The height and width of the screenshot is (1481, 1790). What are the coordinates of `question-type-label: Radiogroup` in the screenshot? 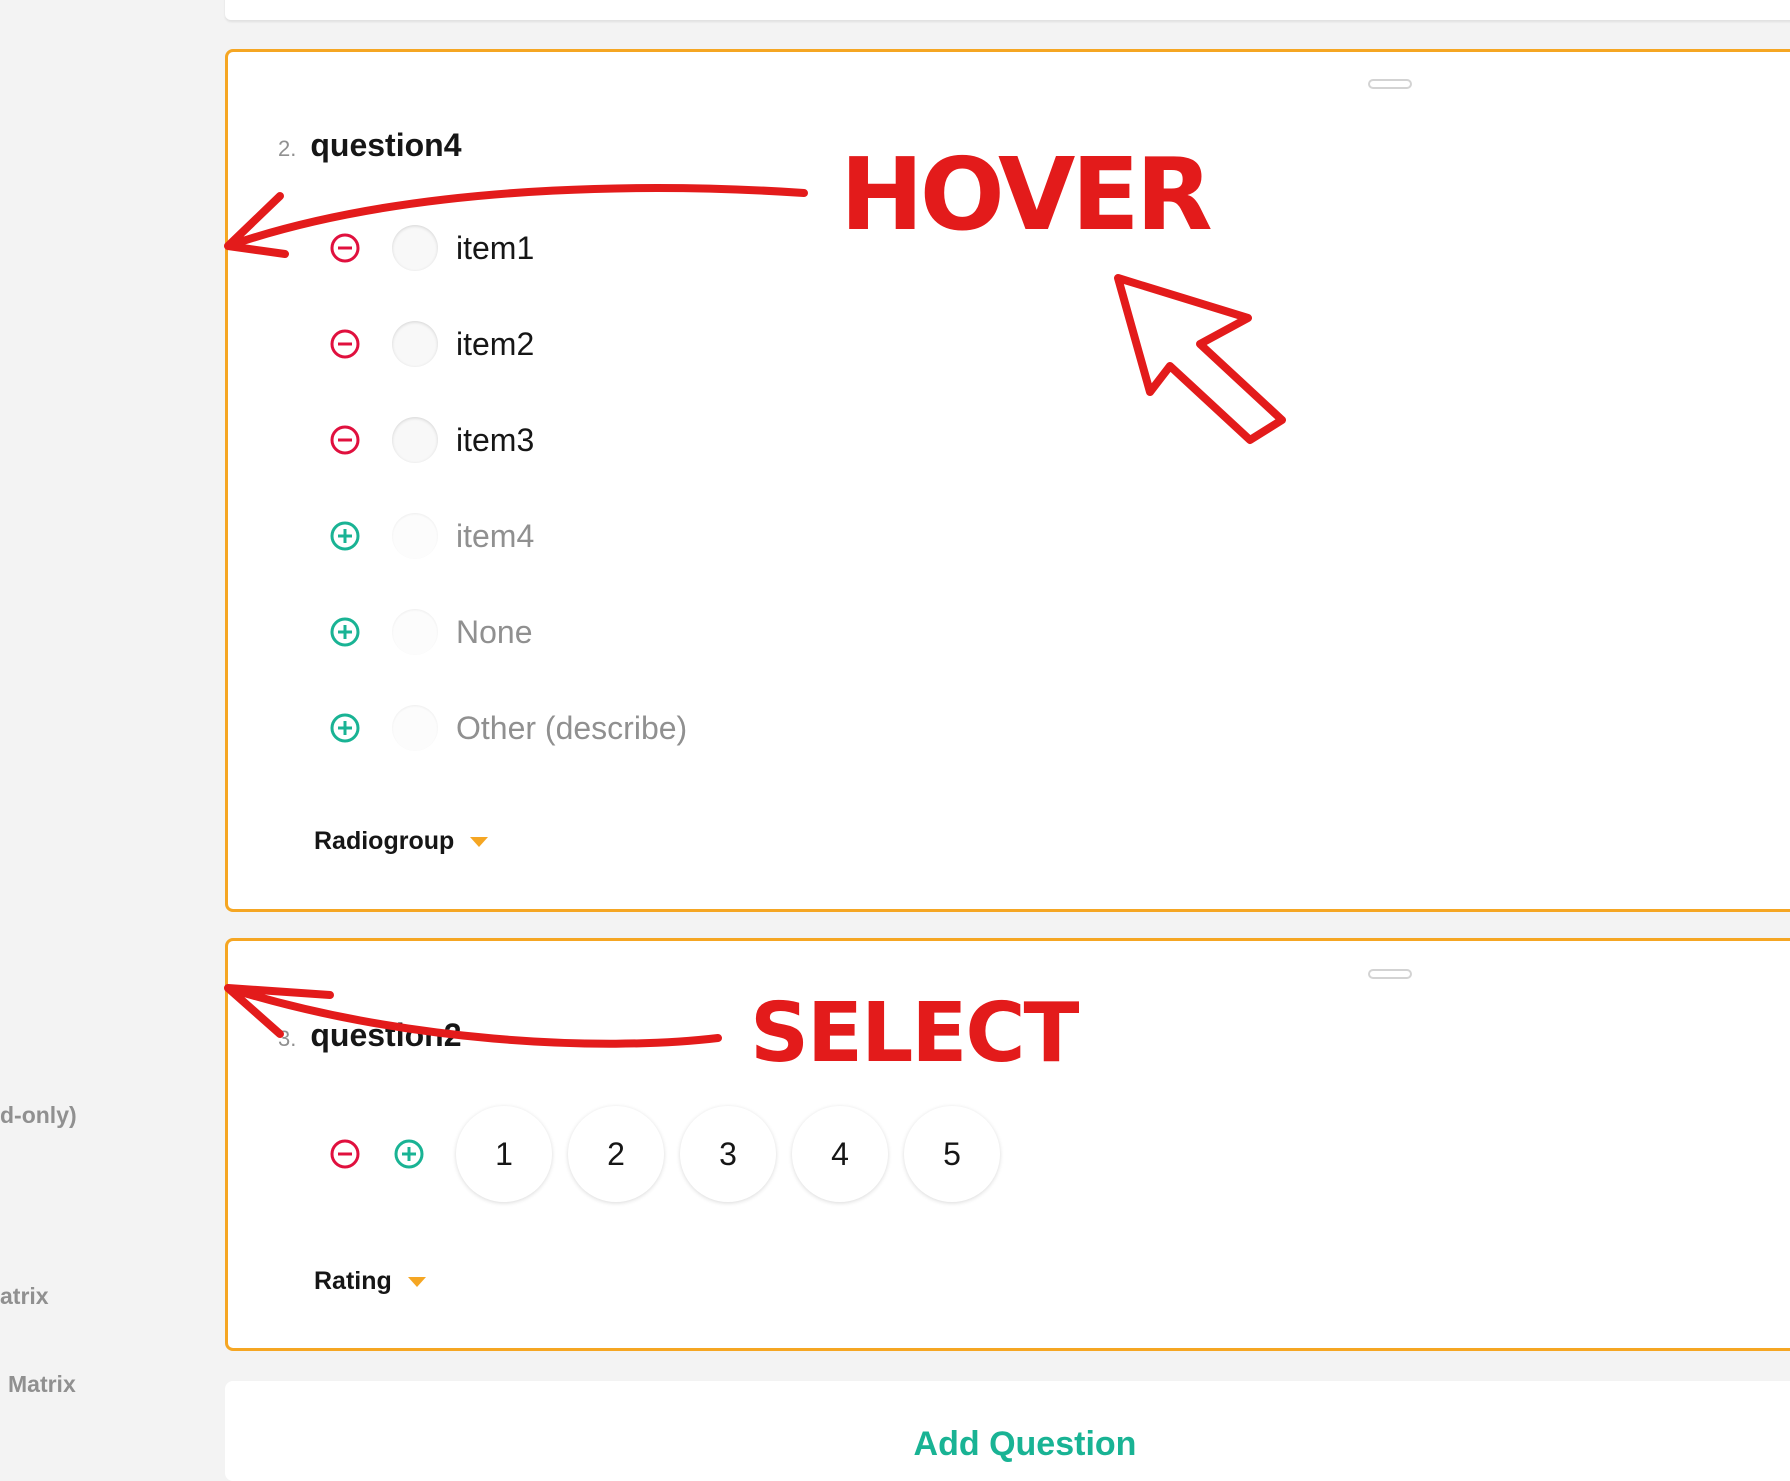 It's located at (384, 841).